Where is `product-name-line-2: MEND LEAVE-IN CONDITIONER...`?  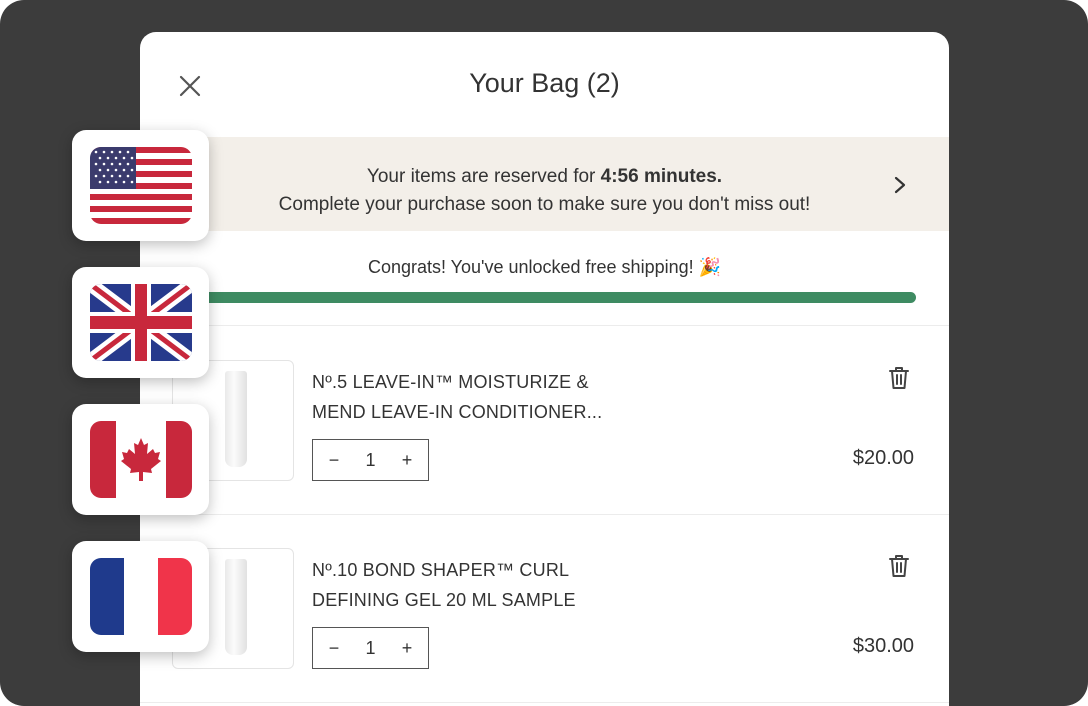
product-name-line-2: MEND LEAVE-IN CONDITIONER... is located at coordinates (457, 412).